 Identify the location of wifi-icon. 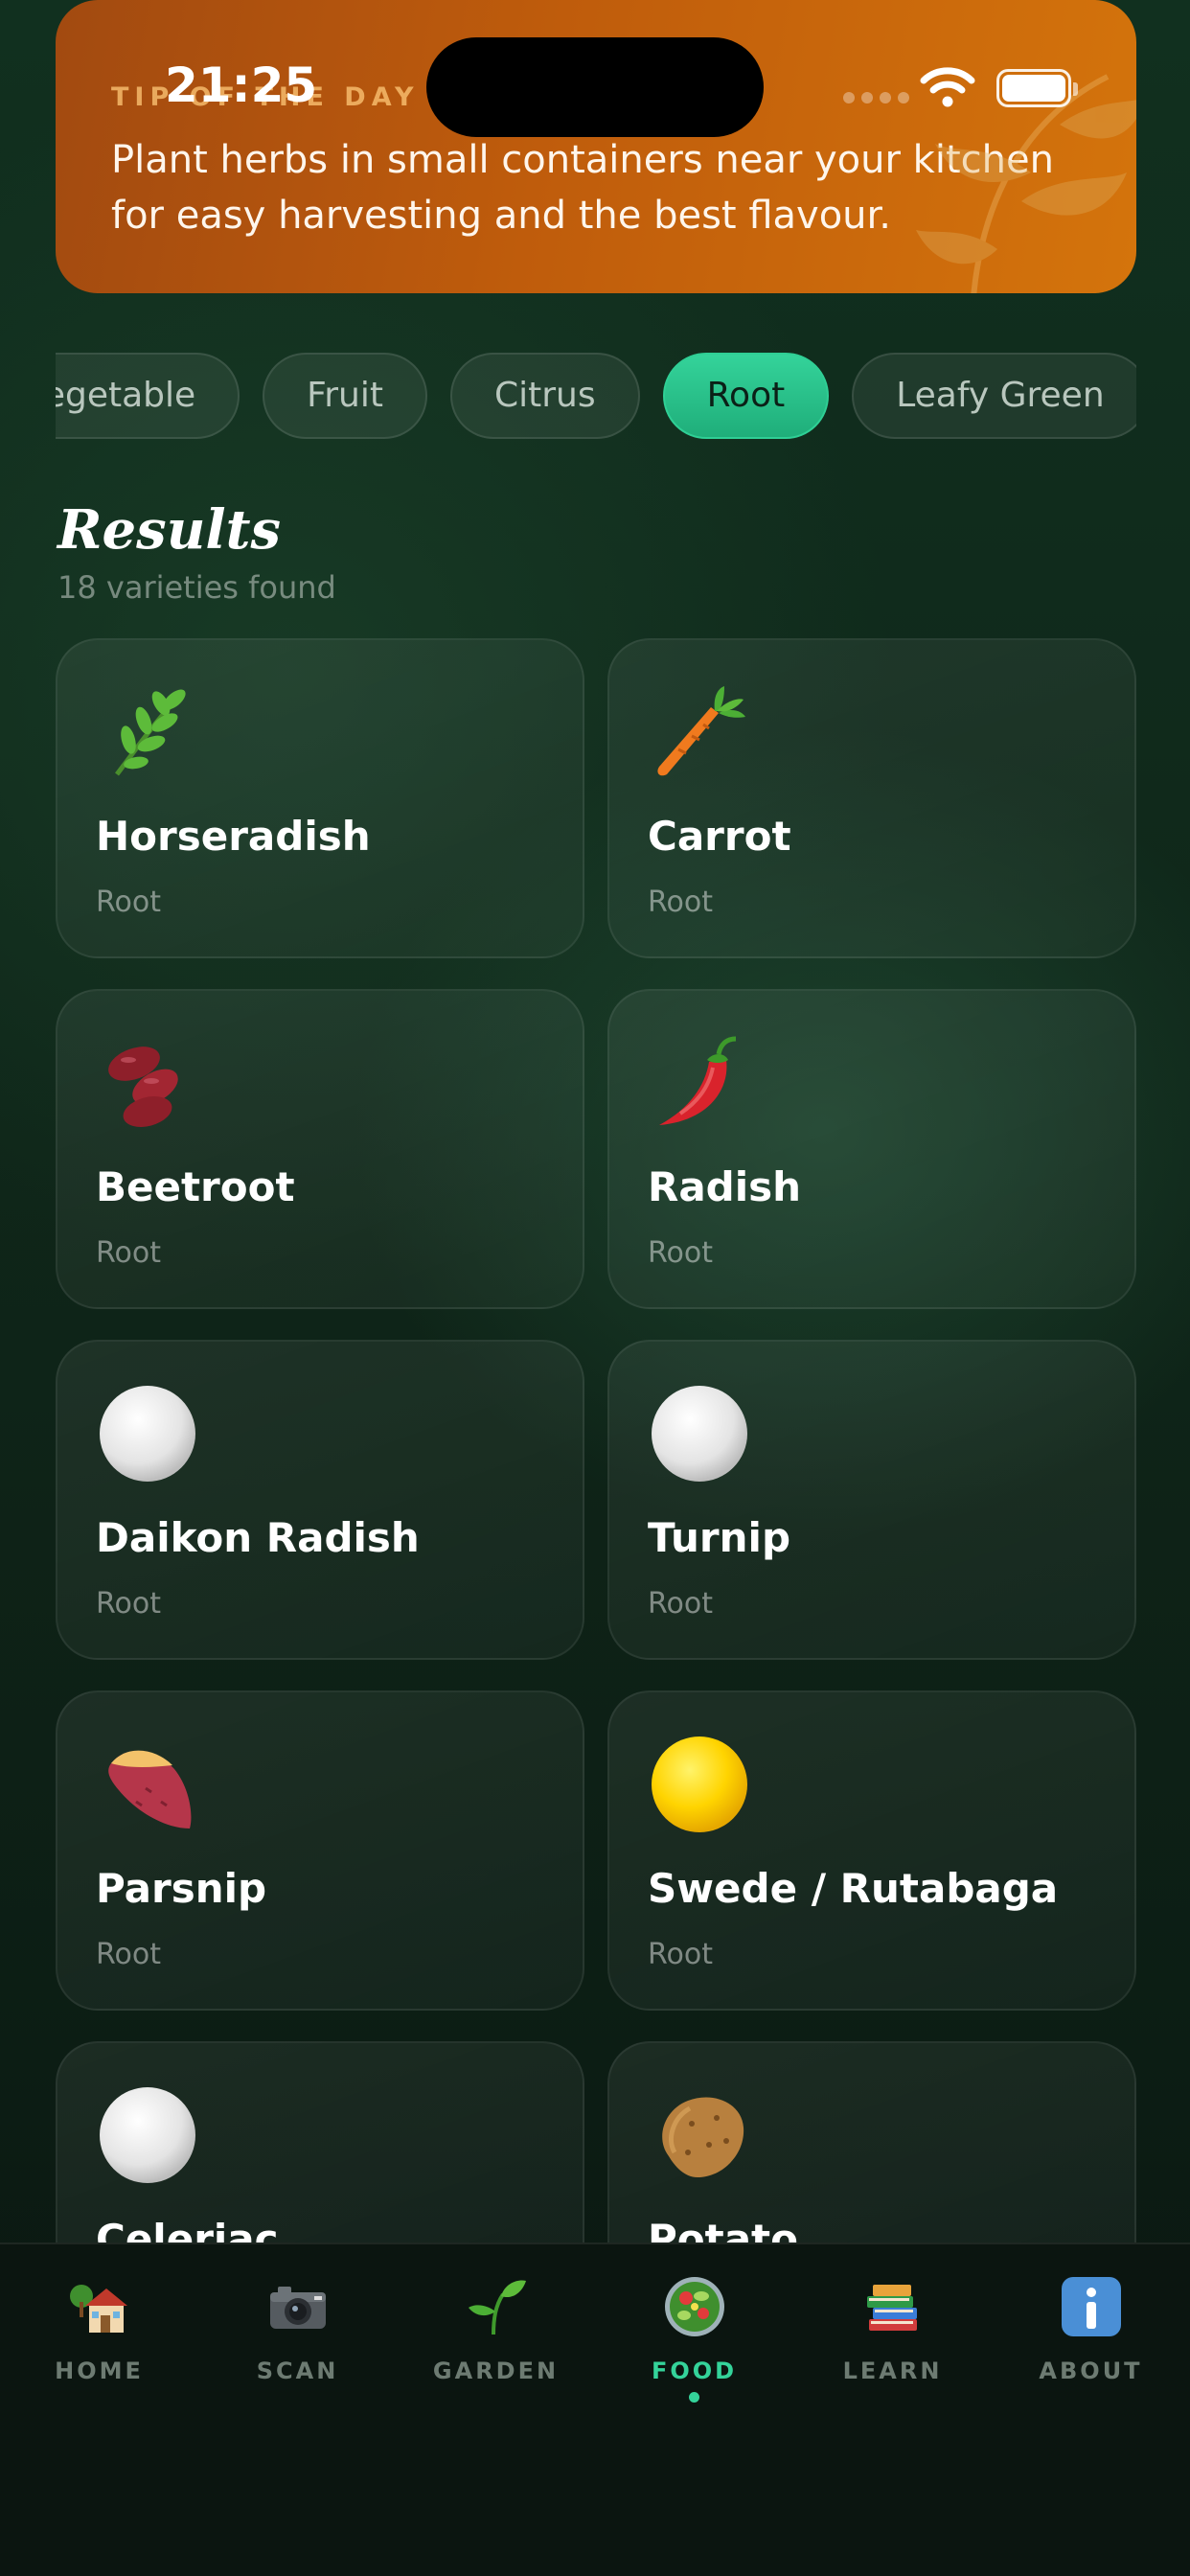
(948, 87).